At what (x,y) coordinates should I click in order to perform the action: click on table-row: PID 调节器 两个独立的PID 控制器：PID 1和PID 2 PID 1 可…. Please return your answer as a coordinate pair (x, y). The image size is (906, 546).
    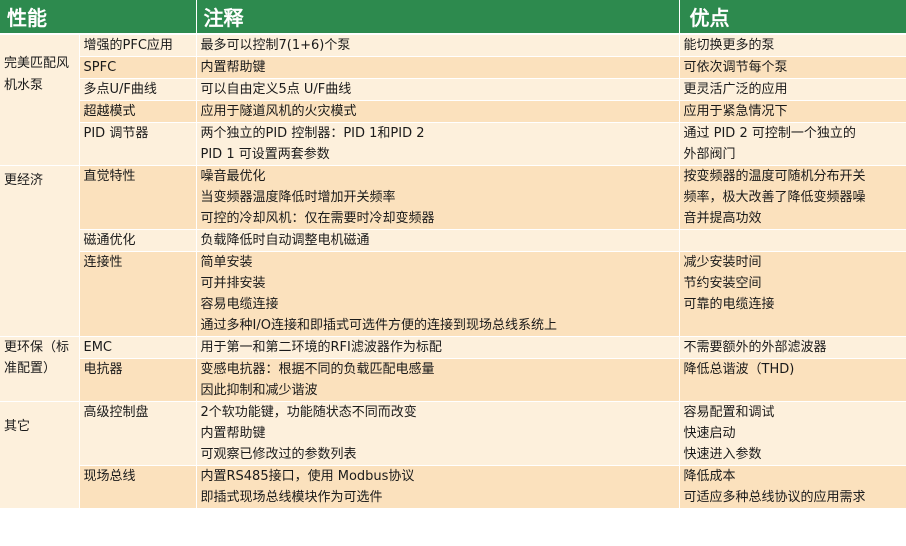
    Looking at the image, I should click on (453, 144).